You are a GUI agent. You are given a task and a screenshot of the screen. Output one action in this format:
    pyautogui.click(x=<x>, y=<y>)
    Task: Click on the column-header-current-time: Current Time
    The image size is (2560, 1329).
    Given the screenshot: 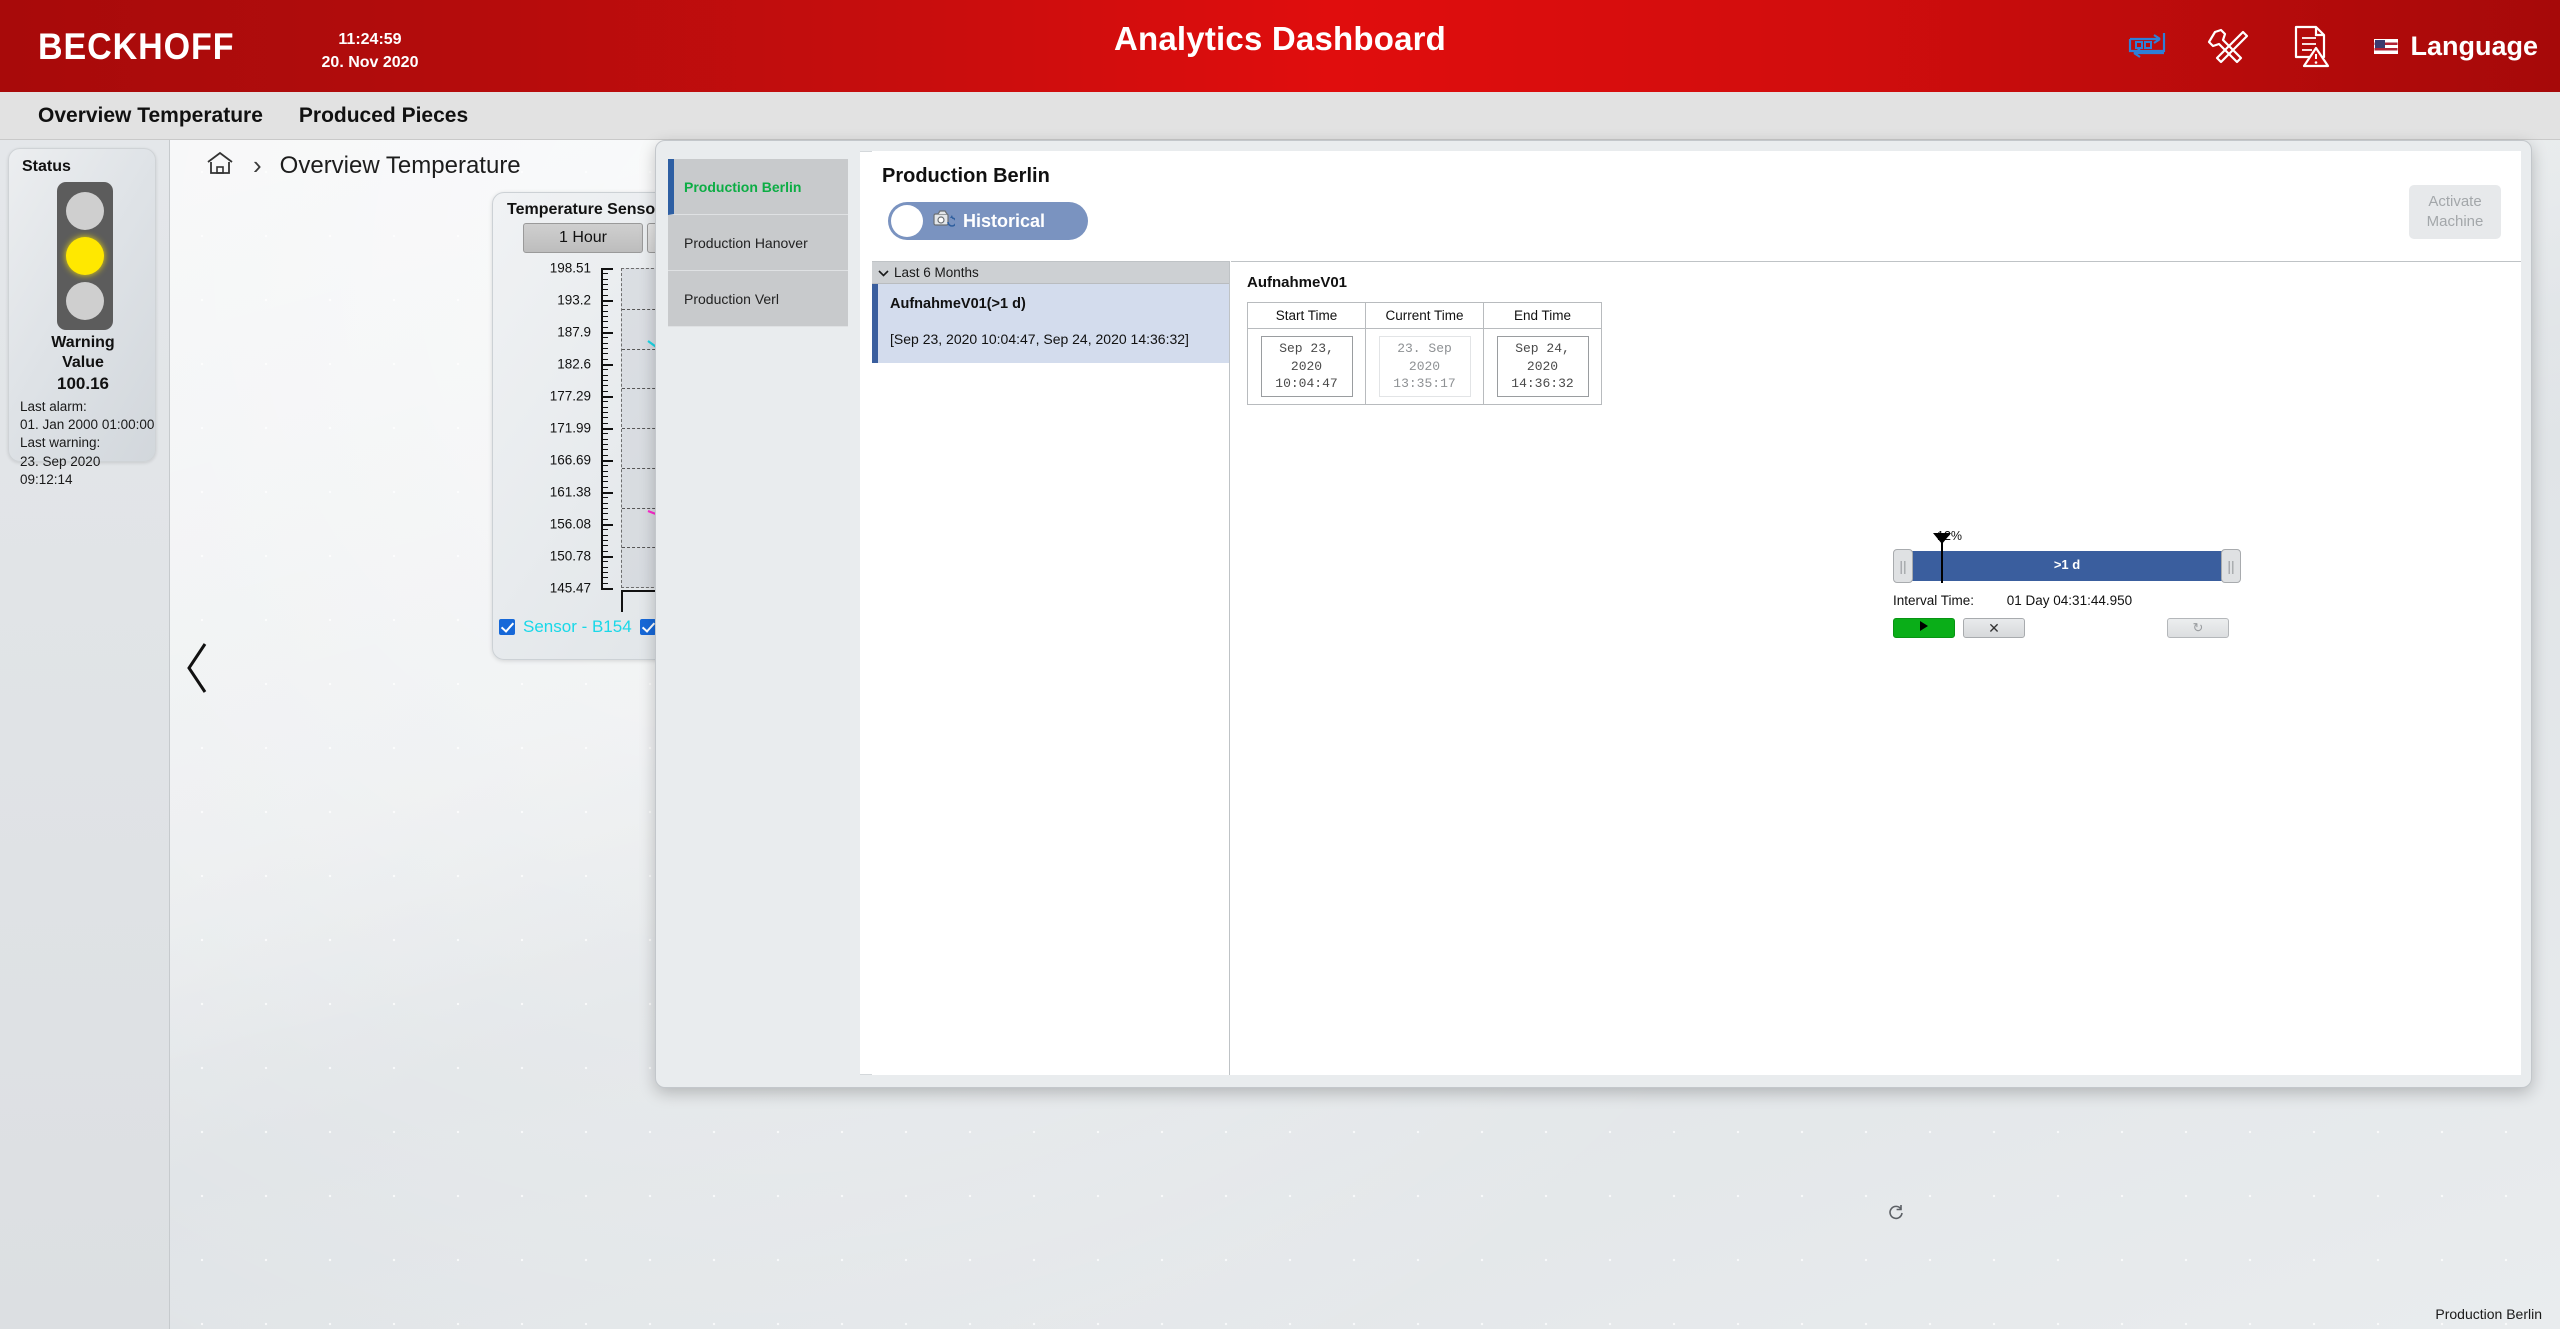 What is the action you would take?
    pyautogui.click(x=1424, y=315)
    